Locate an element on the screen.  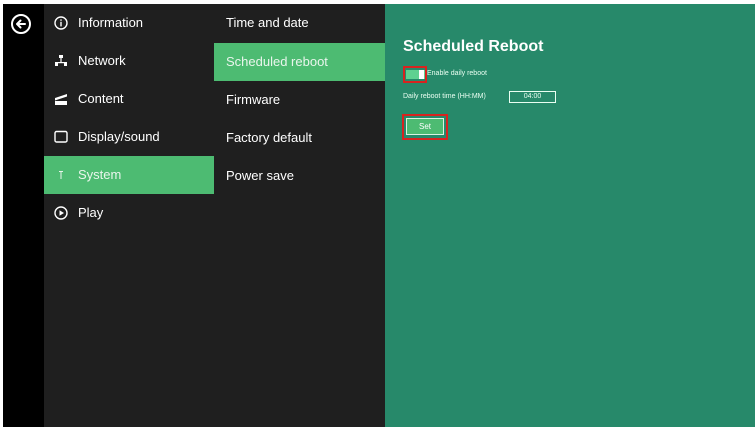
nav-item-information: Information is located at coordinates (129, 23).